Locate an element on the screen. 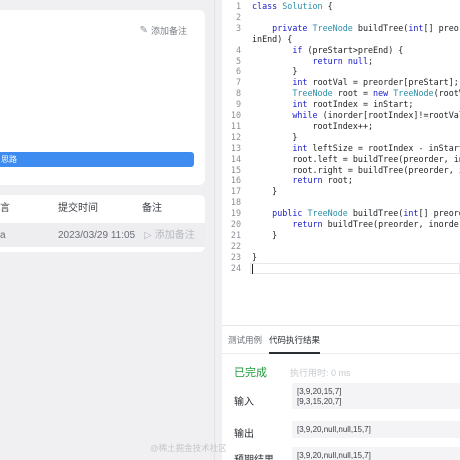  code-line: 12 } is located at coordinates (341, 137).